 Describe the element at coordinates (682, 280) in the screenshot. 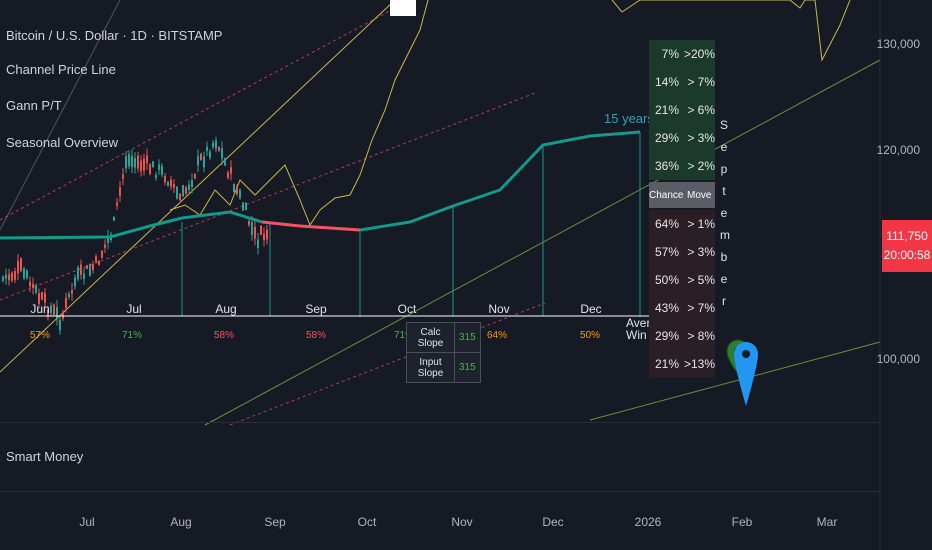

I see `chance-row: 50% > 5%` at that location.